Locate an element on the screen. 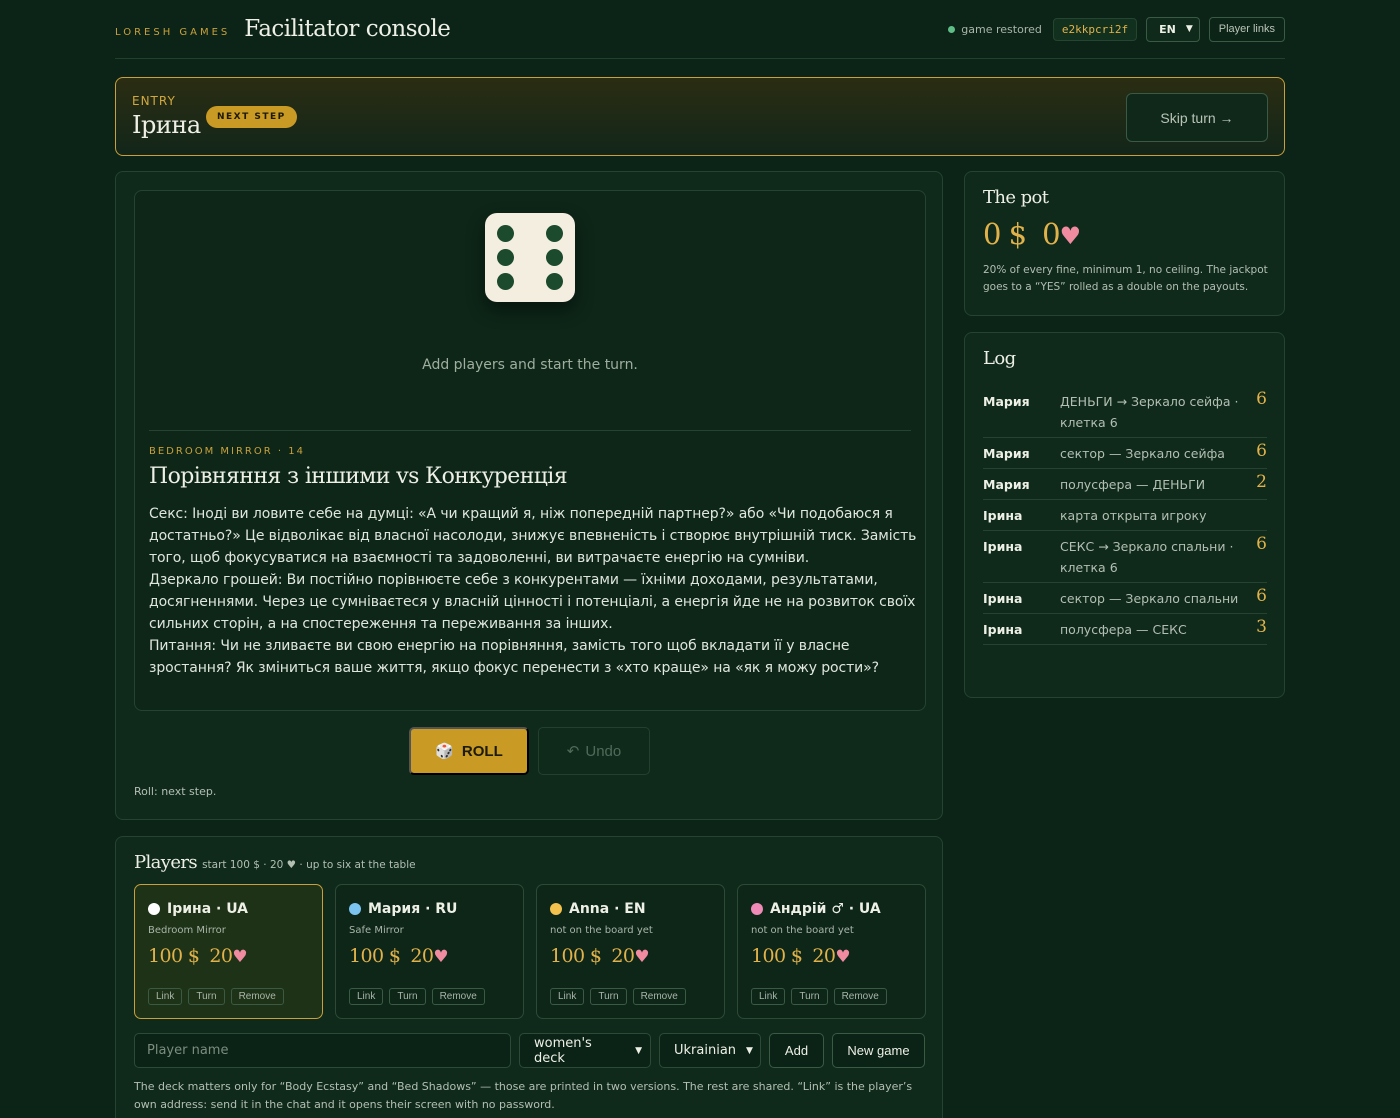 Image resolution: width=1400 pixels, height=1118 pixels. player-name: Мария · RU is located at coordinates (403, 909).